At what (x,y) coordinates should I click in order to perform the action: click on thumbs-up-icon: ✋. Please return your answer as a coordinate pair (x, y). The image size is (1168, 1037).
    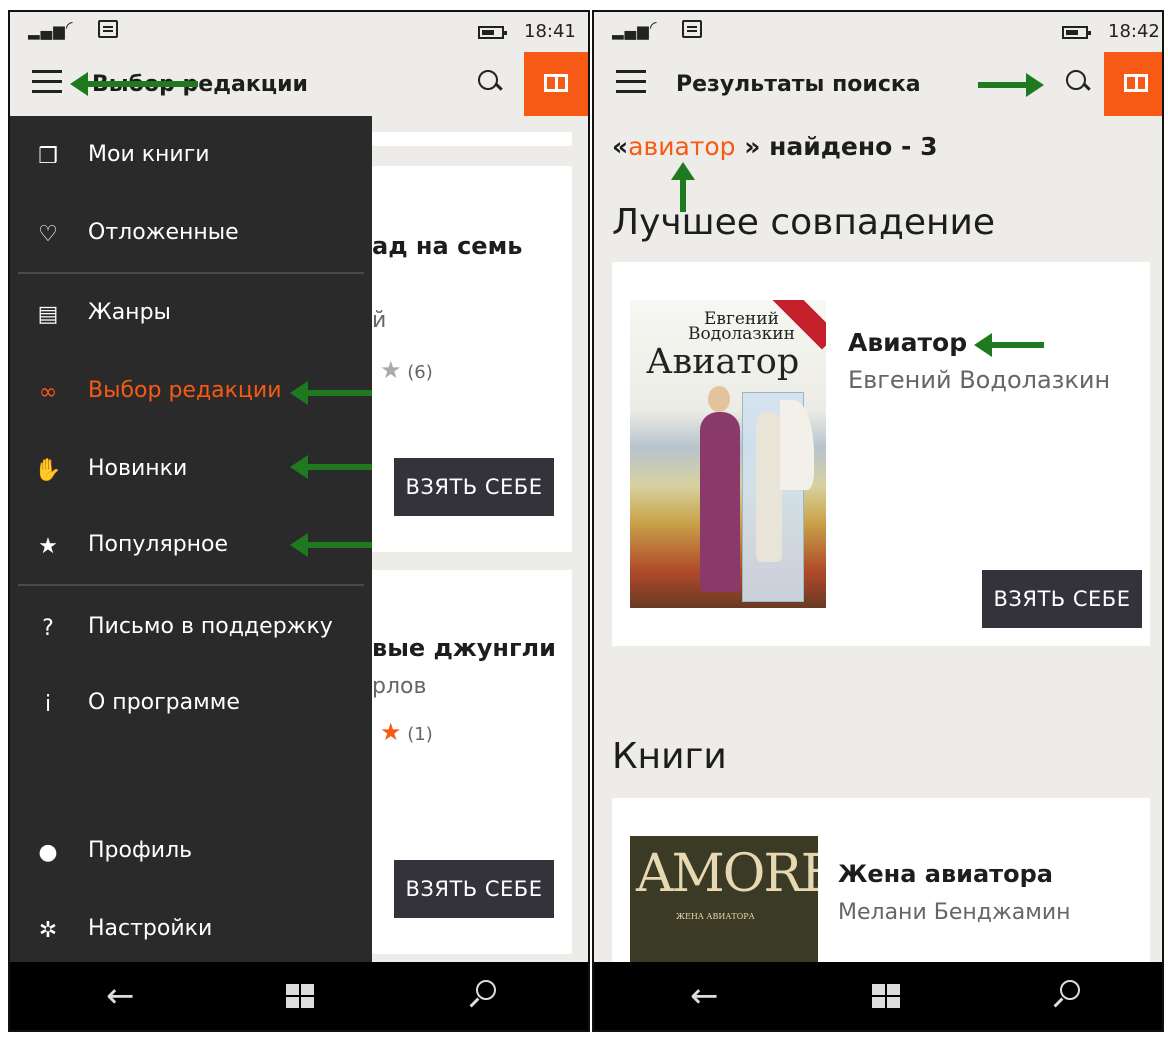
    Looking at the image, I should click on (48, 470).